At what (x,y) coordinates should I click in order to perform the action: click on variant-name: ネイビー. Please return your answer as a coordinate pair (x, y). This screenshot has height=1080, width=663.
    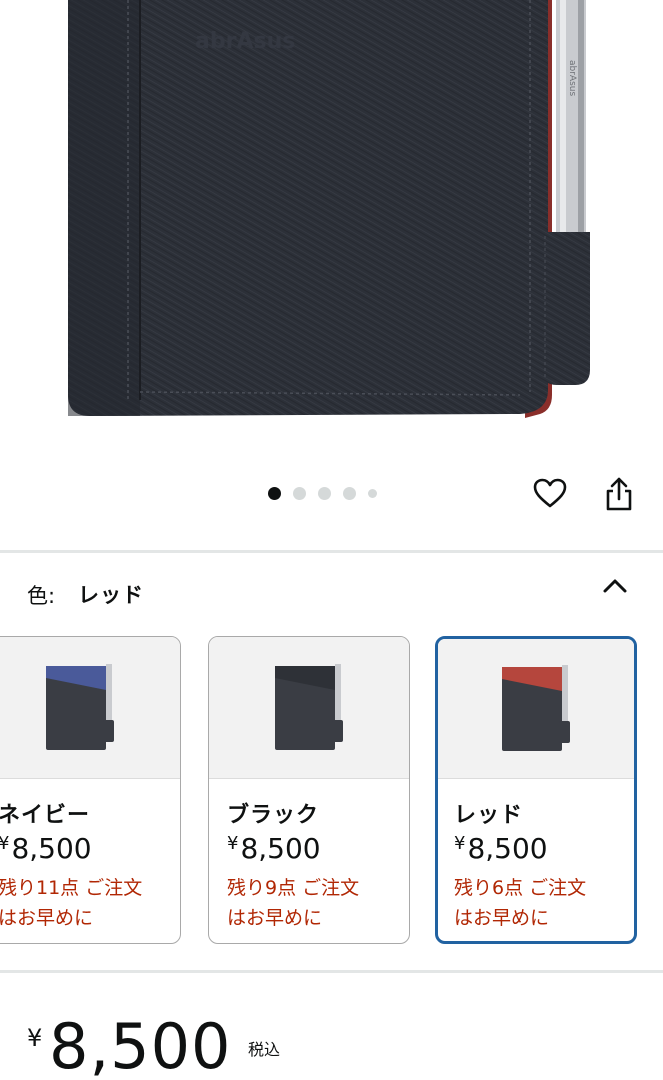
    Looking at the image, I should click on (45, 815).